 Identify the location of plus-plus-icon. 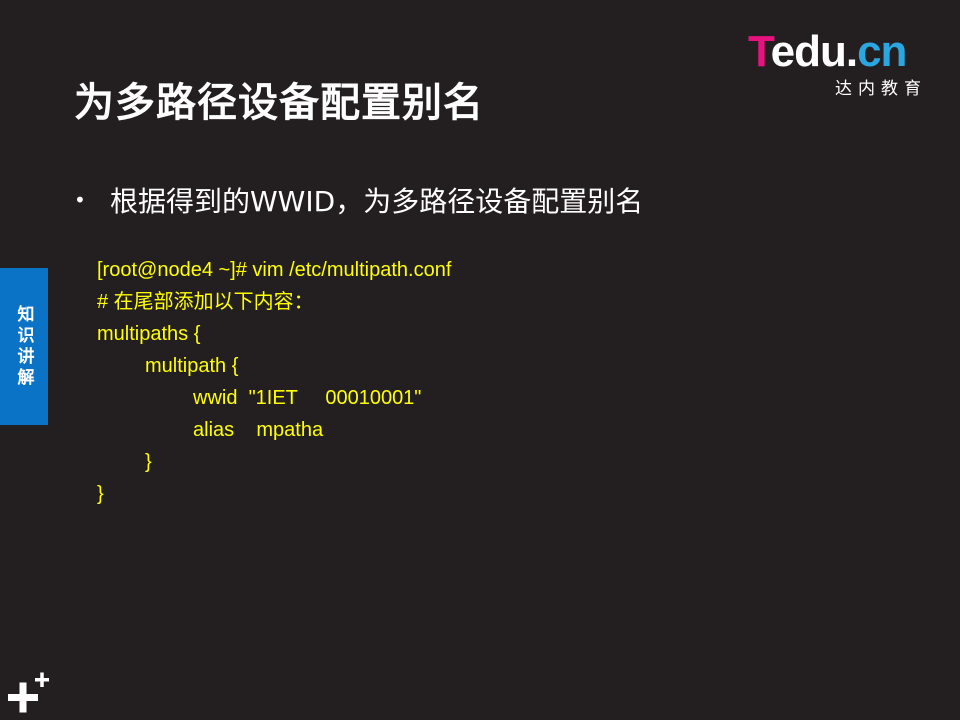
(28, 692).